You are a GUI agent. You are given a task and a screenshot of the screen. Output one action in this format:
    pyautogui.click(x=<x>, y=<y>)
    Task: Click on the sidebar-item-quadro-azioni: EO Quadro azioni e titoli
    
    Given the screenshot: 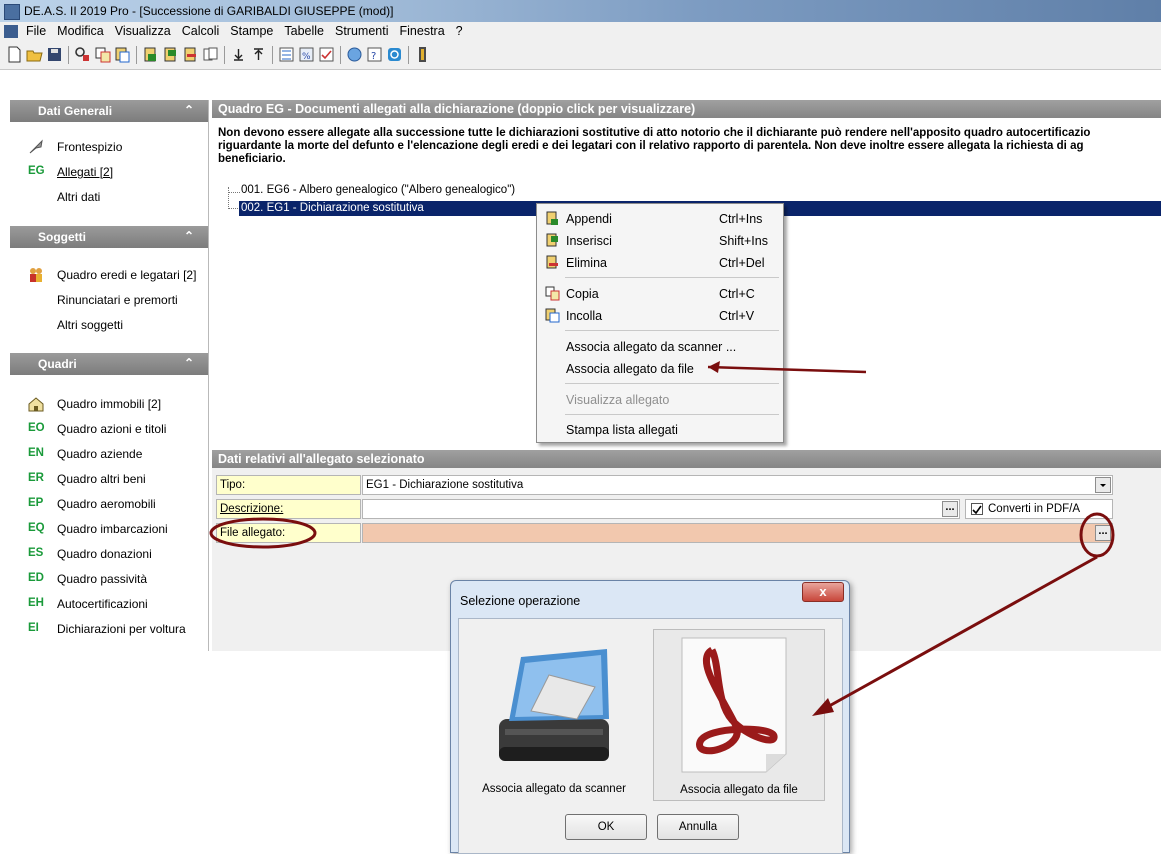 What is the action you would take?
    pyautogui.click(x=109, y=429)
    